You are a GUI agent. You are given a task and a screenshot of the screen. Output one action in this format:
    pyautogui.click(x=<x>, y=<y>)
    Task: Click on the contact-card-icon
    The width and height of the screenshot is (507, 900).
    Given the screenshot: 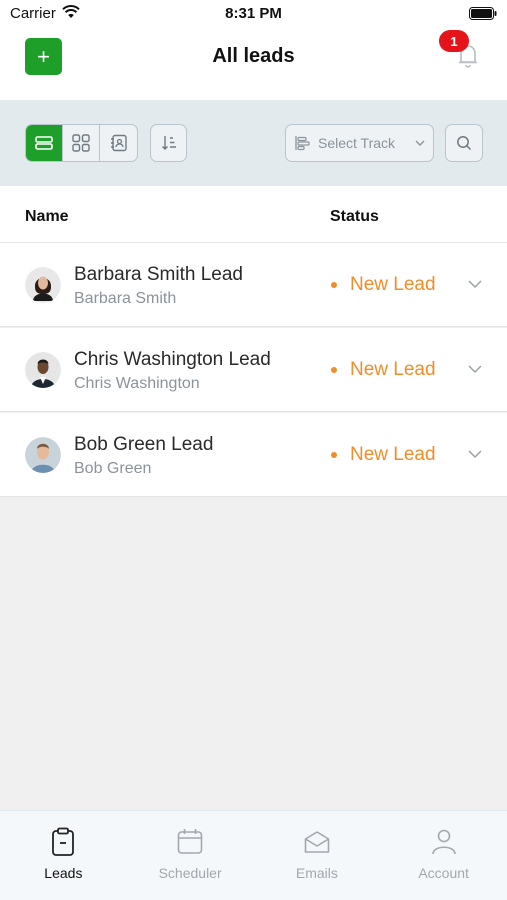 What is the action you would take?
    pyautogui.click(x=118, y=143)
    